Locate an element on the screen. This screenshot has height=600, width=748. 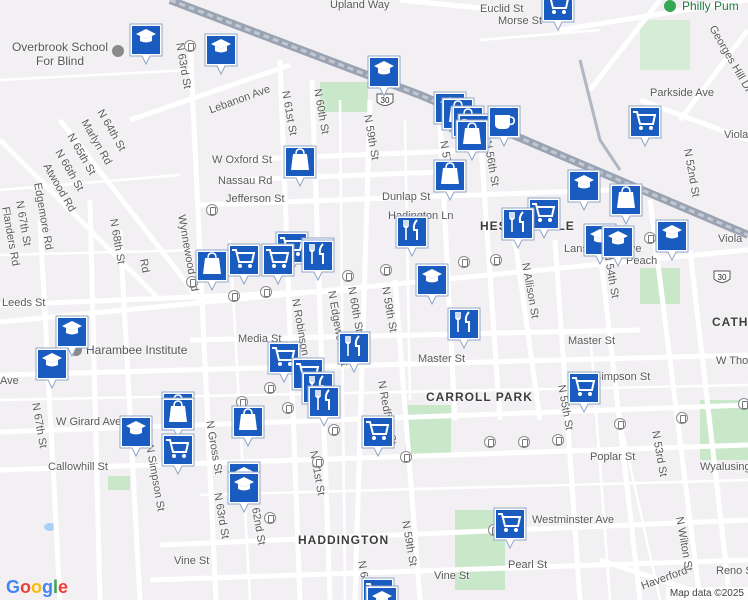
street-label: Reno St is located at coordinates (732, 571).